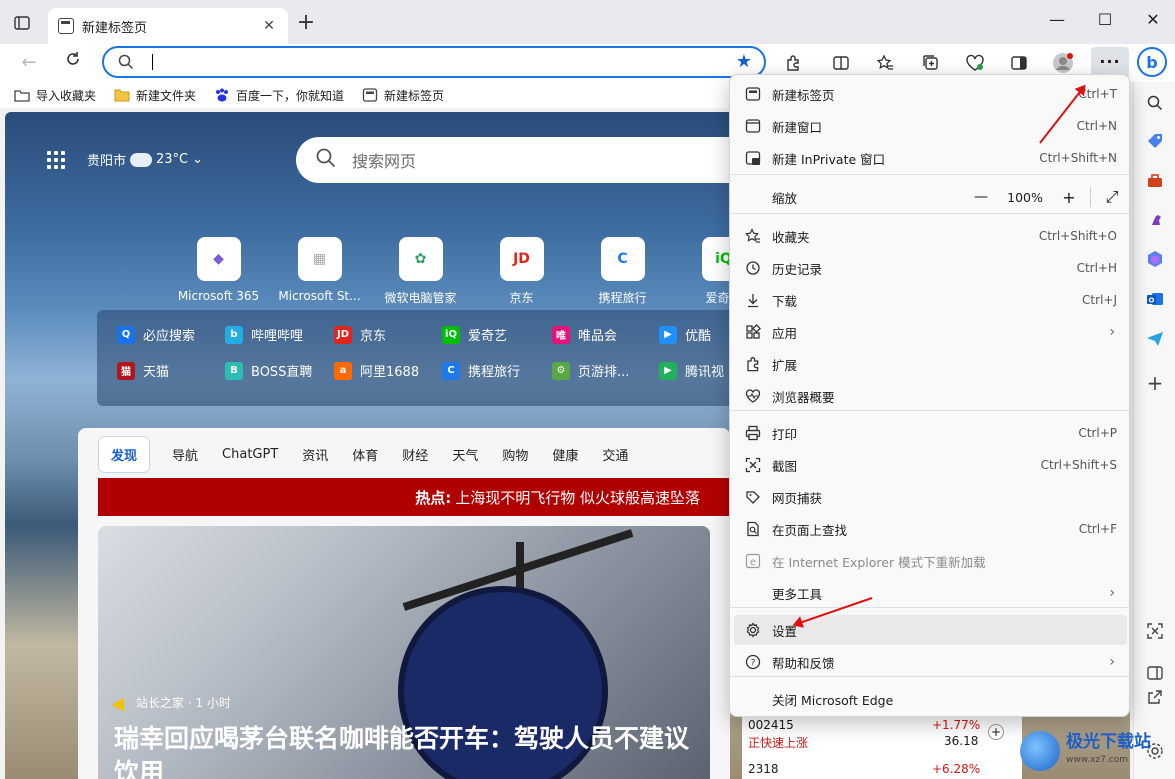 Image resolution: width=1175 pixels, height=779 pixels. I want to click on top-site-tile: JD 京东, so click(521, 271).